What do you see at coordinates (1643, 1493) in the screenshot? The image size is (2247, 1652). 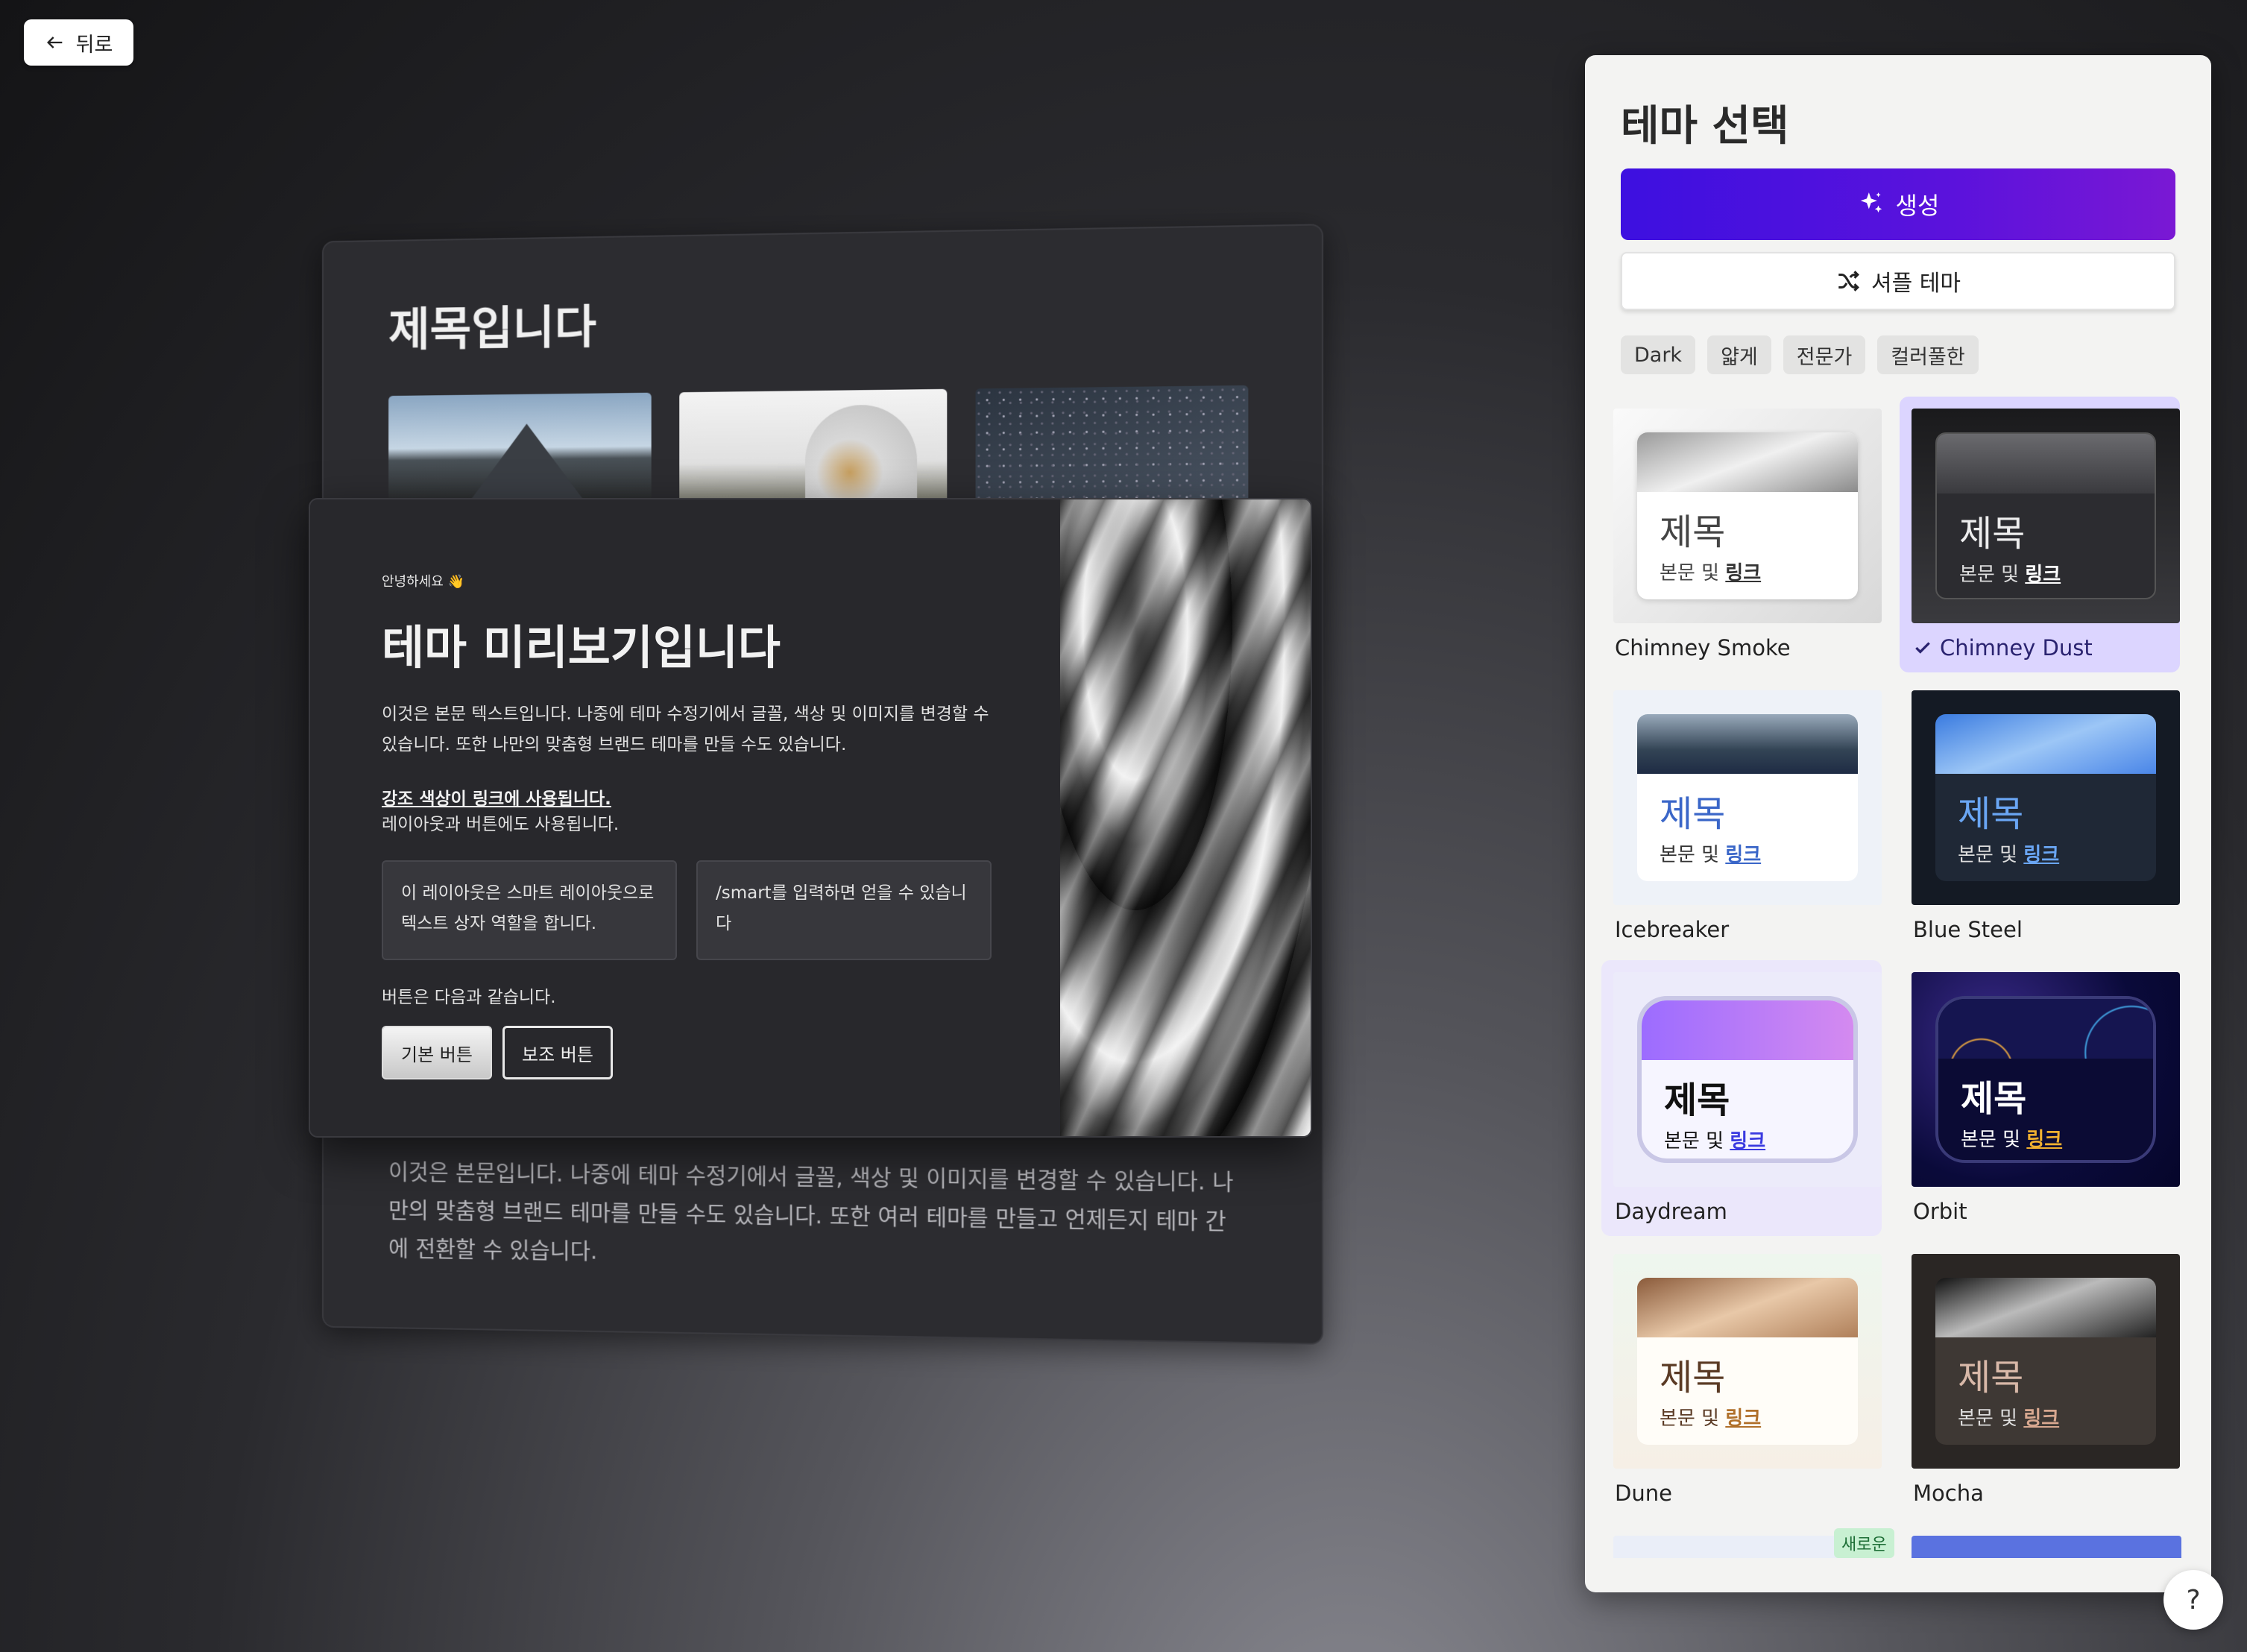 I see `theme-name: Dune` at bounding box center [1643, 1493].